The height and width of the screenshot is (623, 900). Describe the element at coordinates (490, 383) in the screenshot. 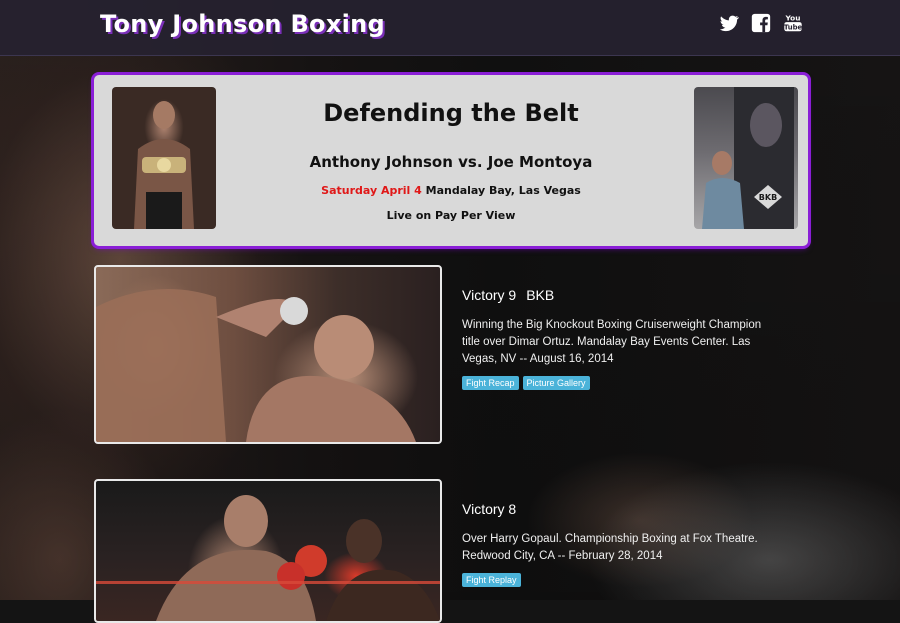

I see `fight-recap-button: Fight Recap` at that location.